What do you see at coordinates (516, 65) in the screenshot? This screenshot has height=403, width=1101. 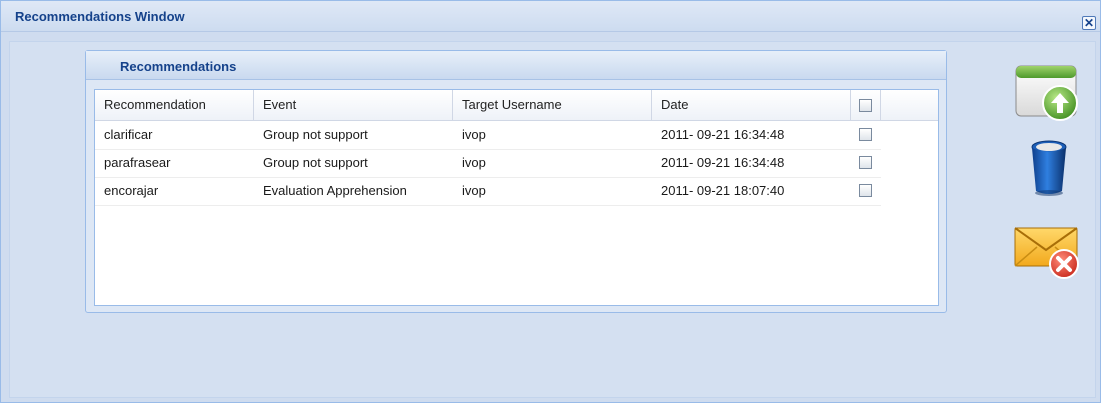 I see `panel-header: Recommendations` at bounding box center [516, 65].